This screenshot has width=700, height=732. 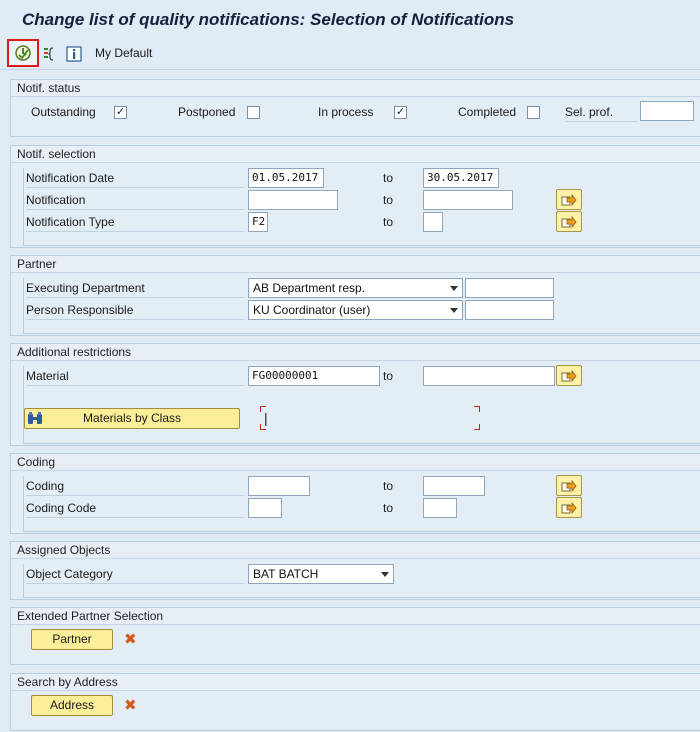 I want to click on address-button: Address, so click(x=72, y=705).